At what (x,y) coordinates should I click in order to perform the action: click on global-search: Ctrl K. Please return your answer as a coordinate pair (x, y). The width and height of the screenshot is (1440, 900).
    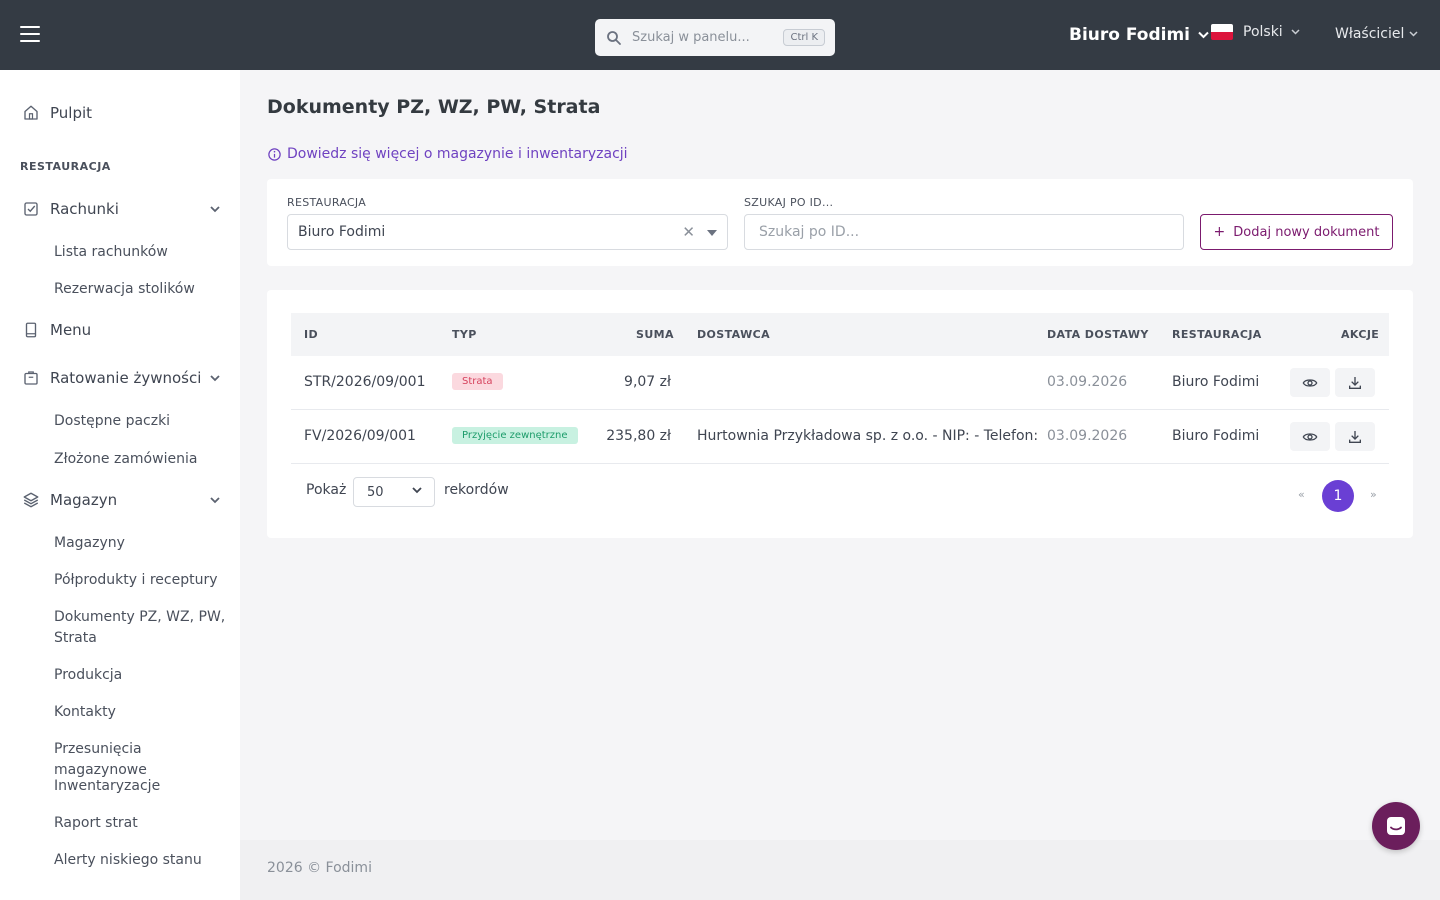
    Looking at the image, I should click on (715, 37).